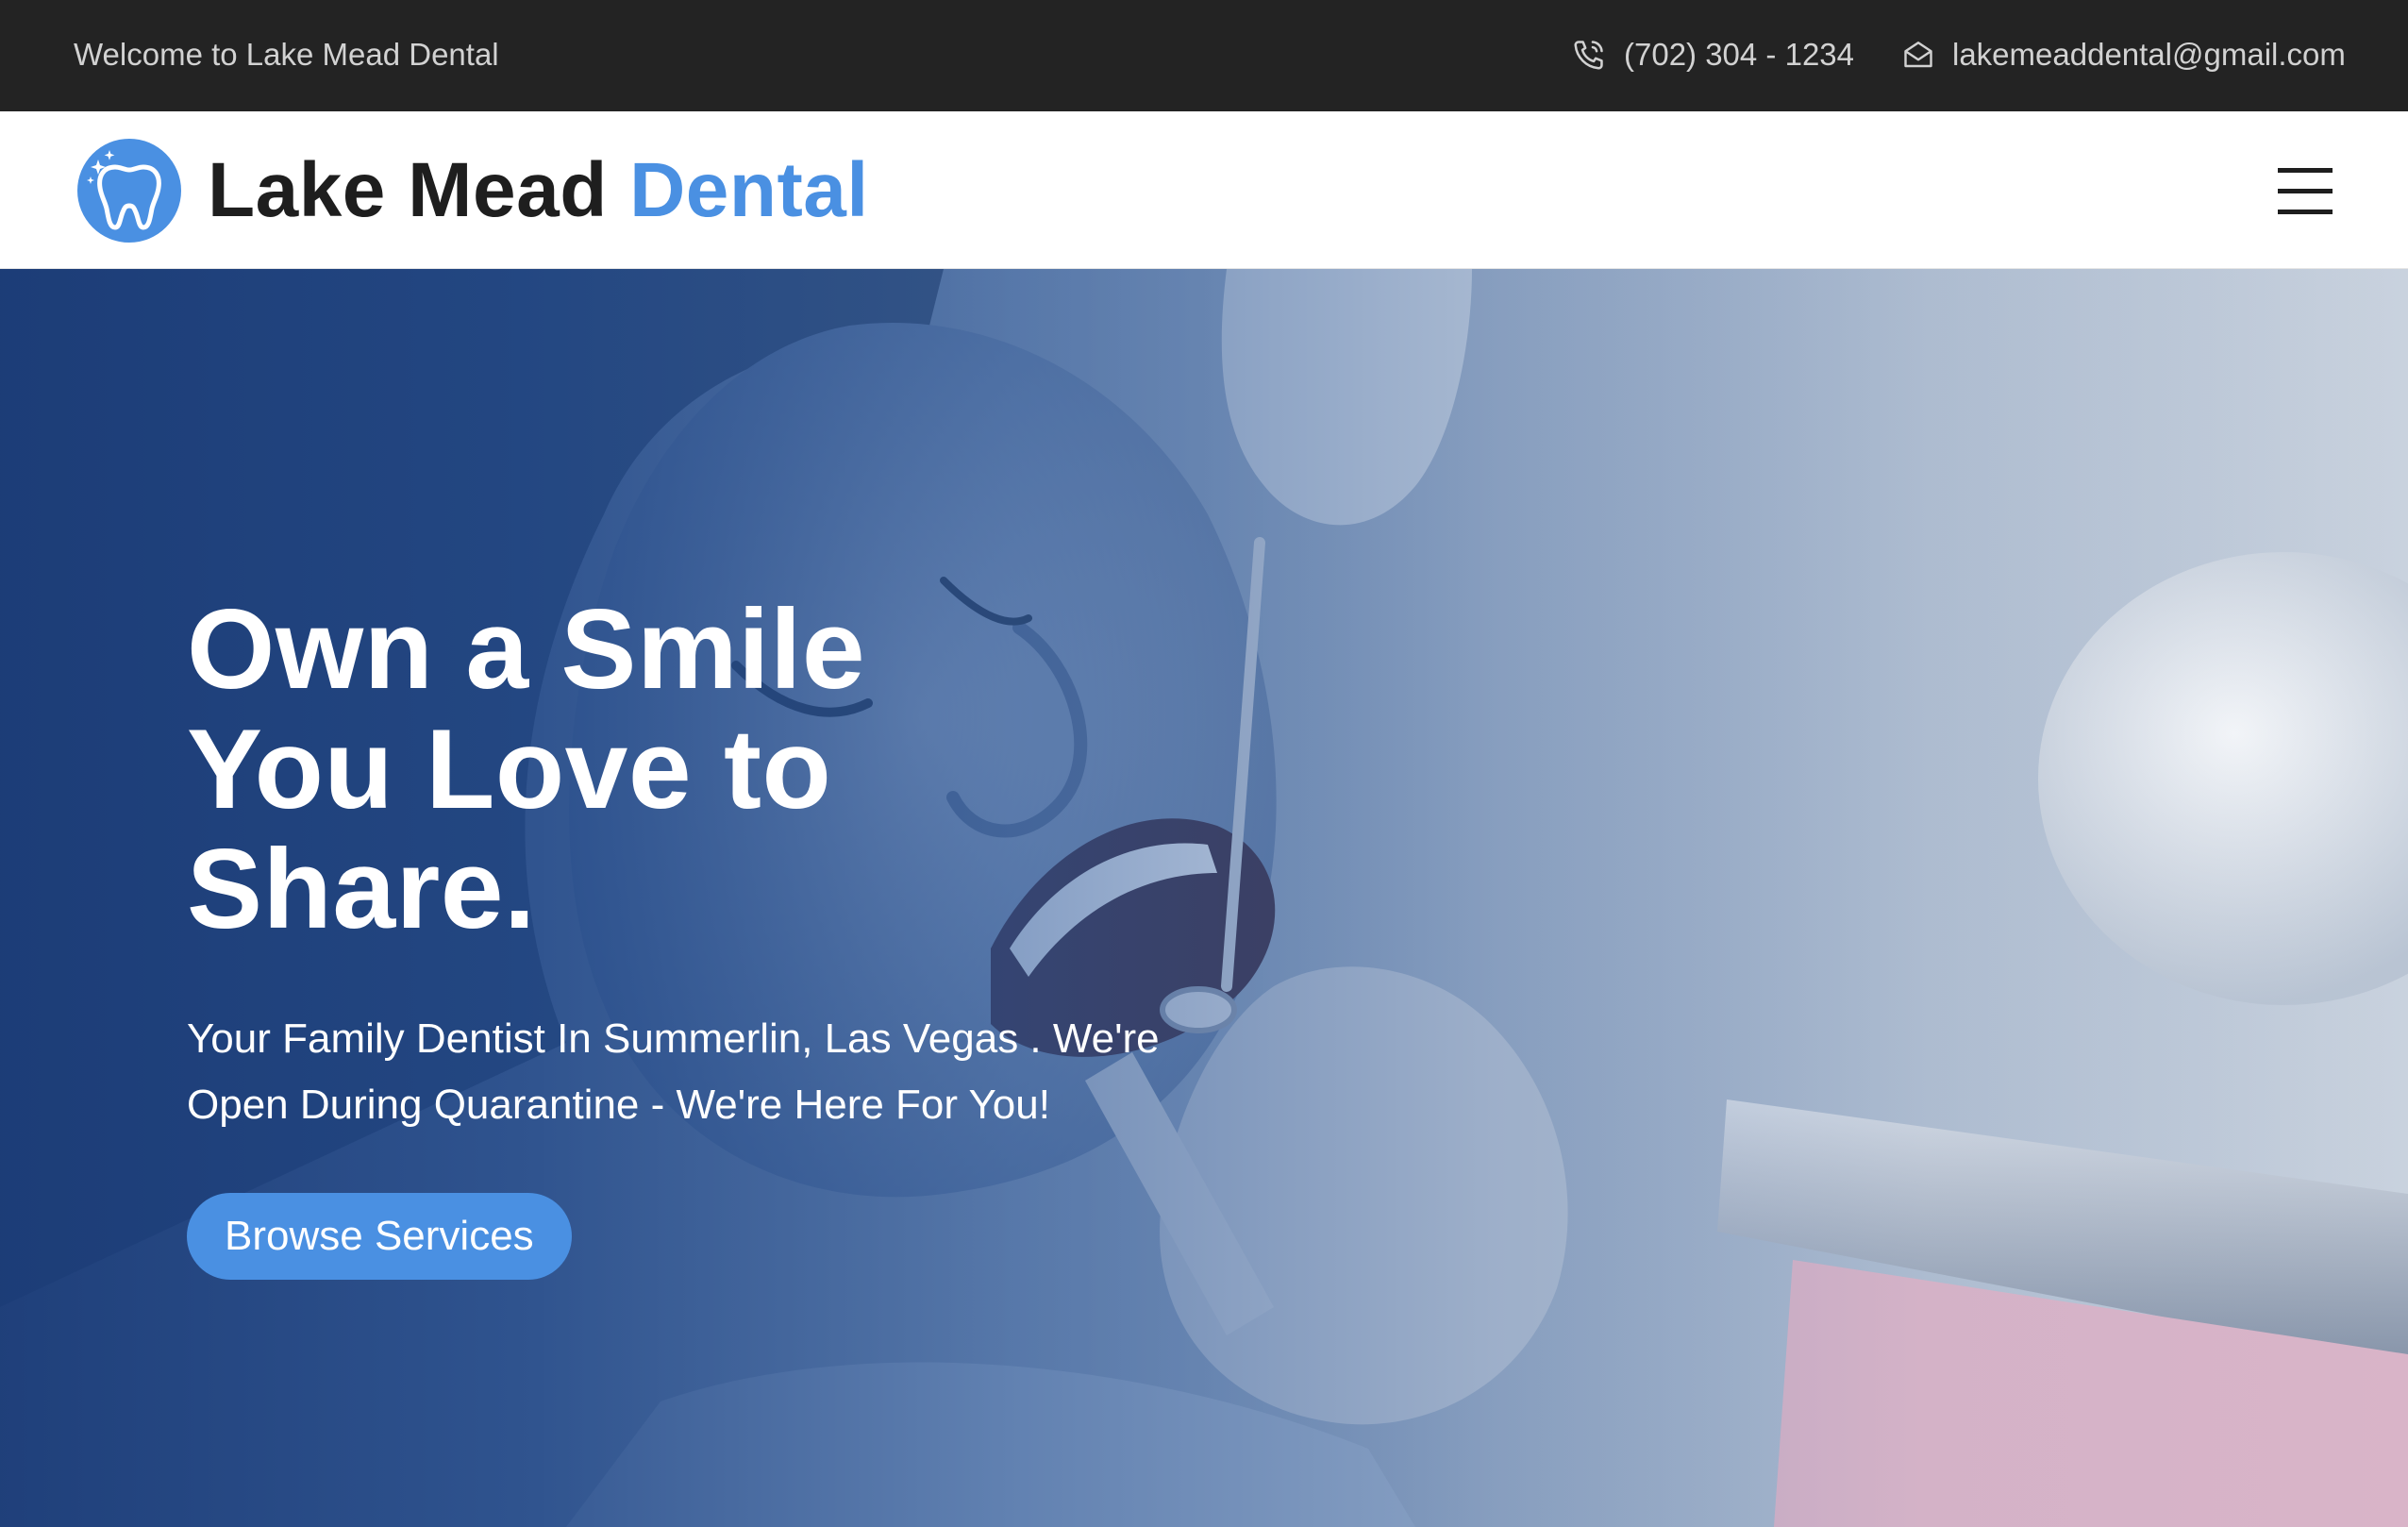 The width and height of the screenshot is (2408, 1527). I want to click on brand-name: Lake Mead Dental, so click(538, 190).